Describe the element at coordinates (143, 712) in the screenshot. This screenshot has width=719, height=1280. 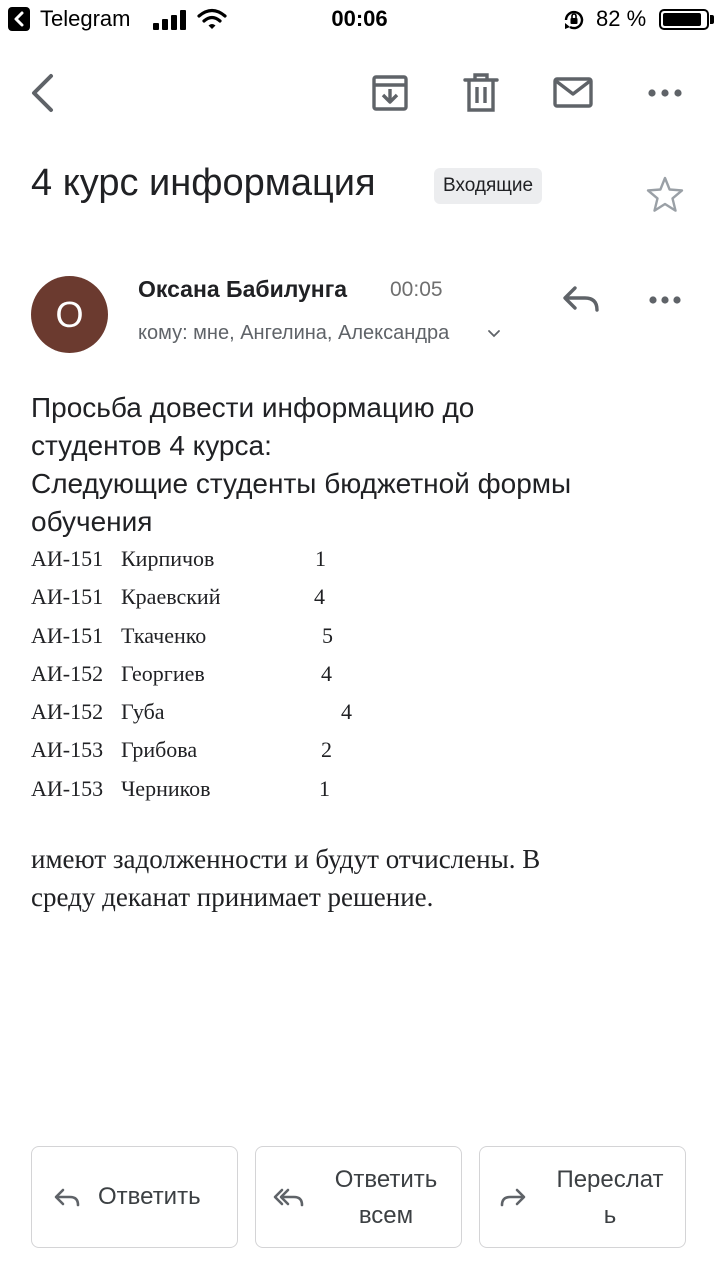
I see `student-name: Губа` at that location.